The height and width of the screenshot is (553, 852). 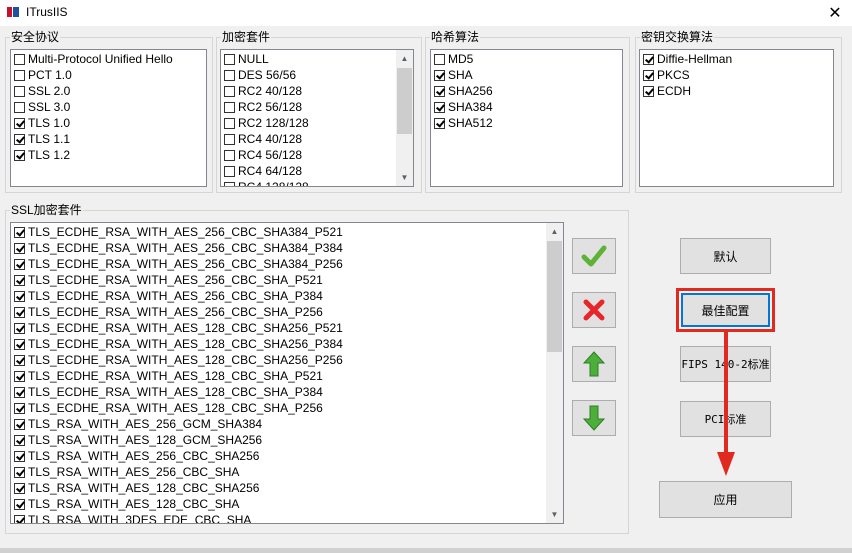 I want to click on list-item: TLS_ECDHE_RSA_WITH_AES_128_CBC_SHA_P384, so click(x=287, y=392).